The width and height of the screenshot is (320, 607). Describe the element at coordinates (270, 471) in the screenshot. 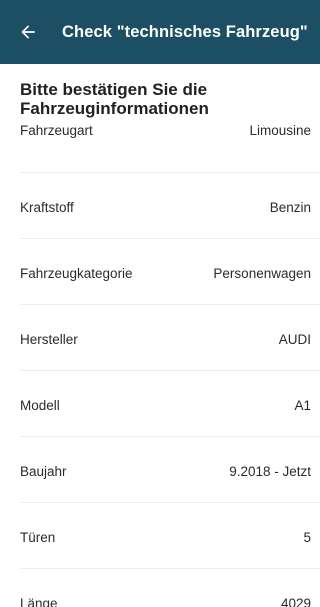

I see `info-value: 9.2018 - Jetzt` at that location.